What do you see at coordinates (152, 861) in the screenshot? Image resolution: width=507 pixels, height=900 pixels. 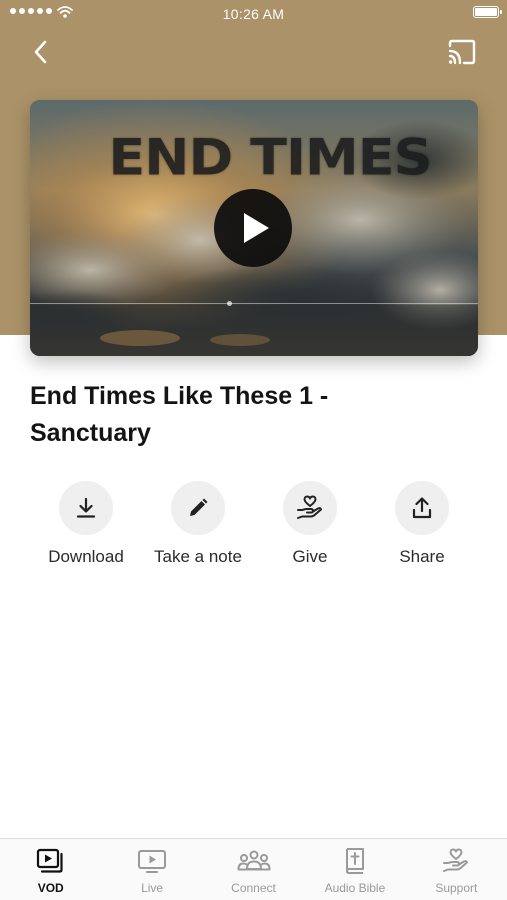 I see `tv-play-icon` at bounding box center [152, 861].